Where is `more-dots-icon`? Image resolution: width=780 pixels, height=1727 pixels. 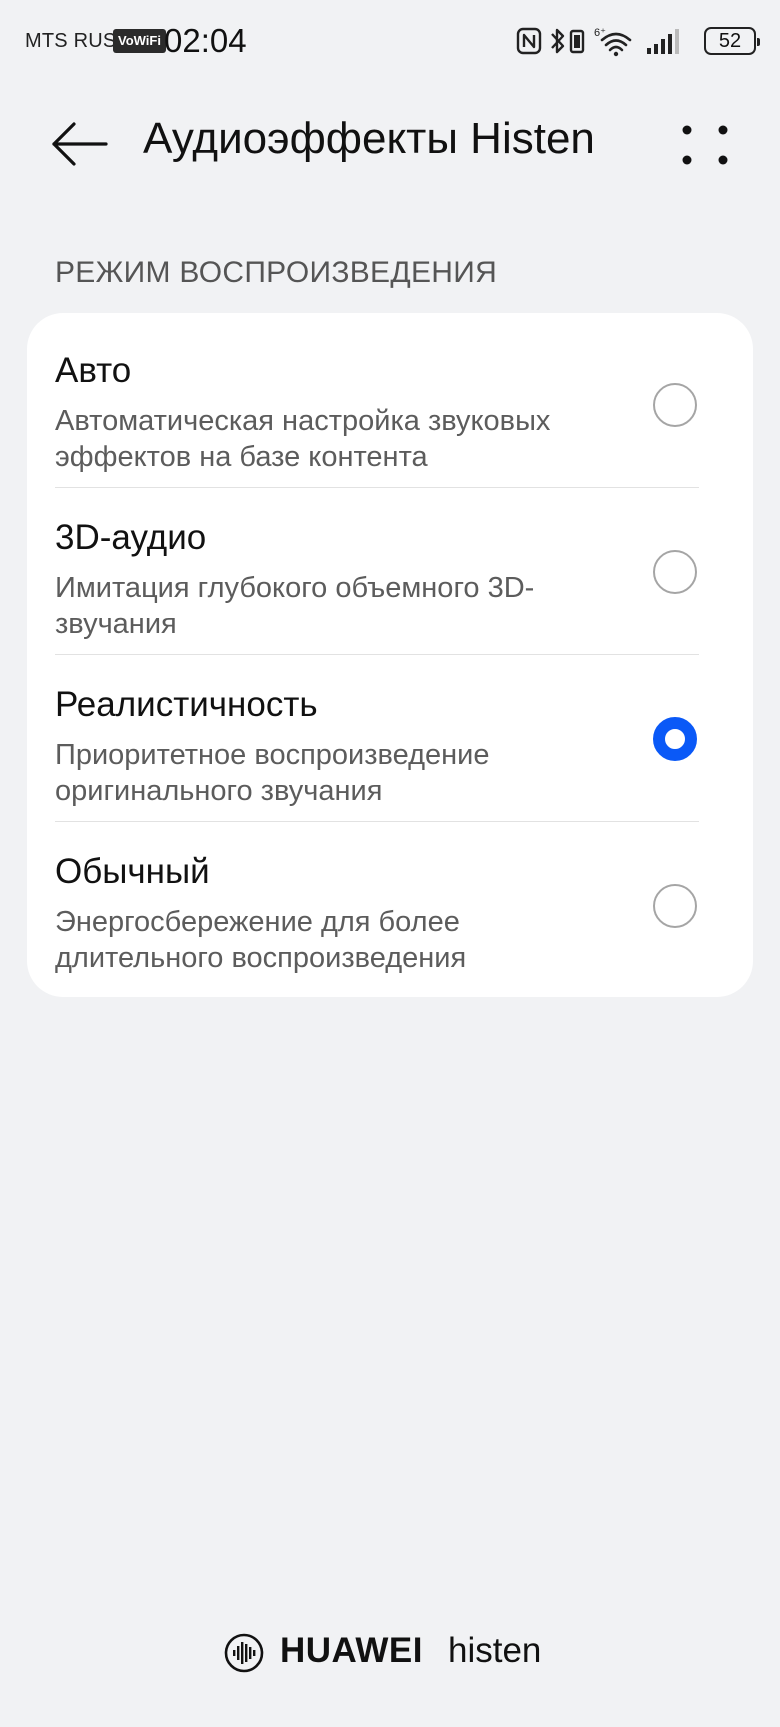 more-dots-icon is located at coordinates (705, 145).